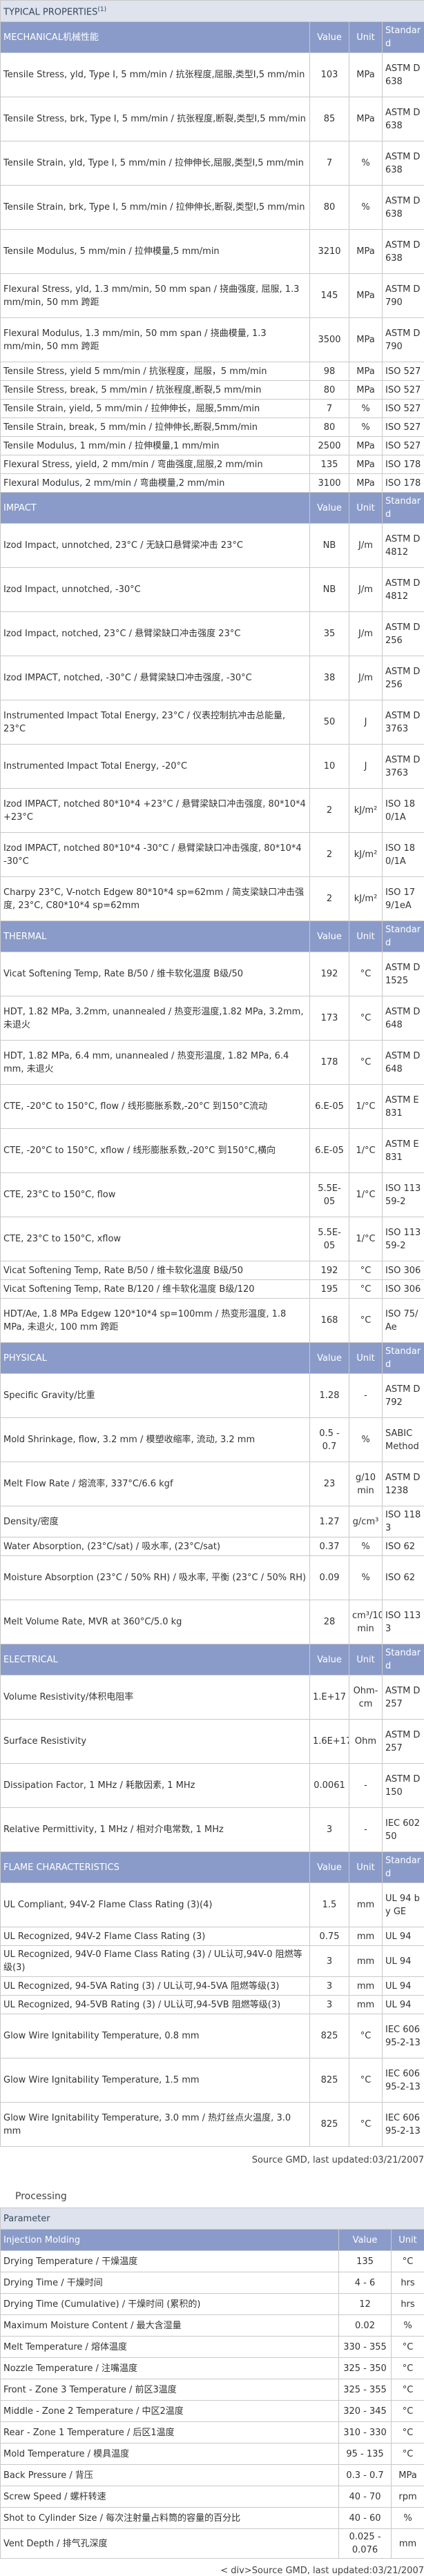 The height and width of the screenshot is (2576, 424). What do you see at coordinates (155, 1786) in the screenshot?
I see `property-name: Dissipation Factor, 1 MHz / 耗散因素, 1 MHz` at bounding box center [155, 1786].